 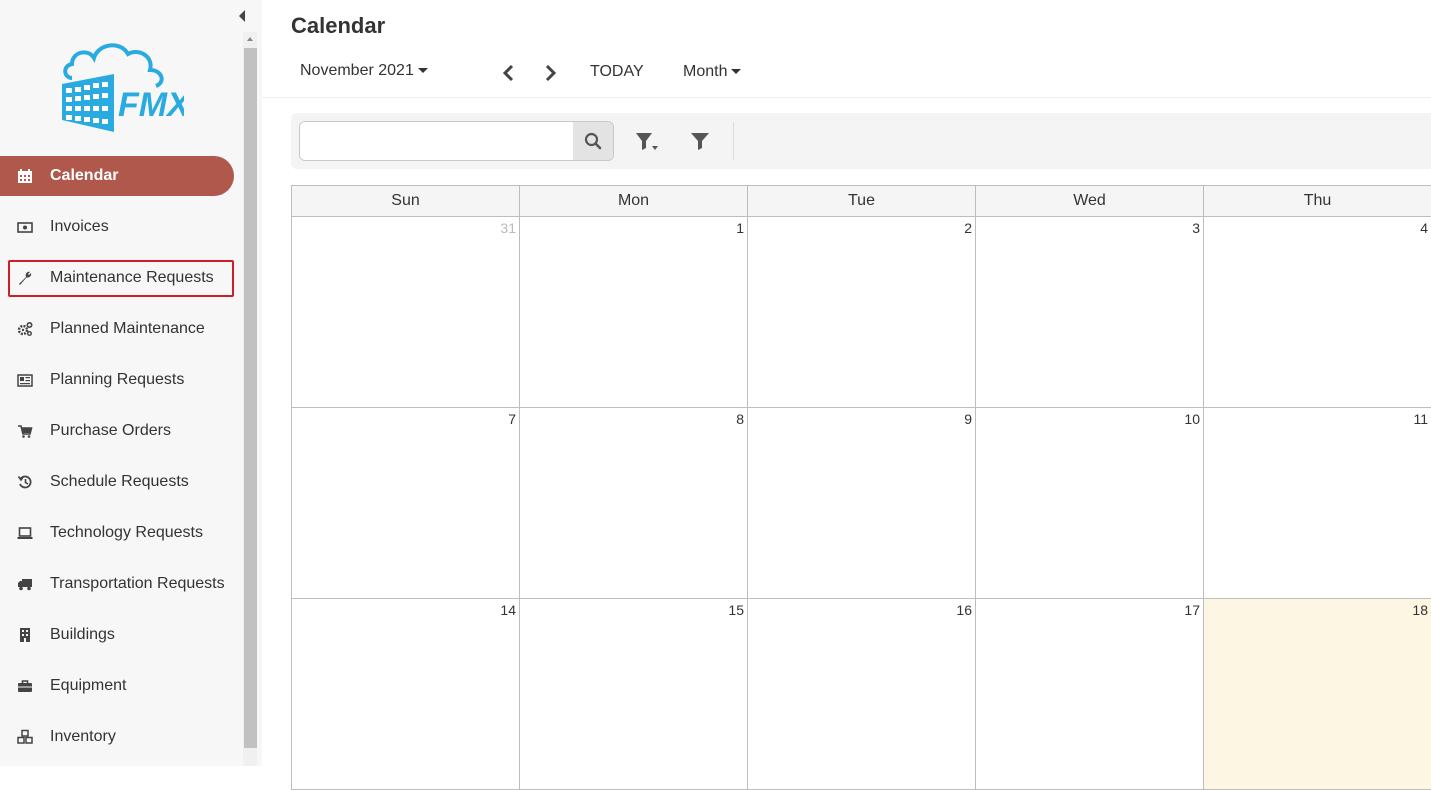 I want to click on sidebar-scrollbar-thumb, so click(x=250, y=398).